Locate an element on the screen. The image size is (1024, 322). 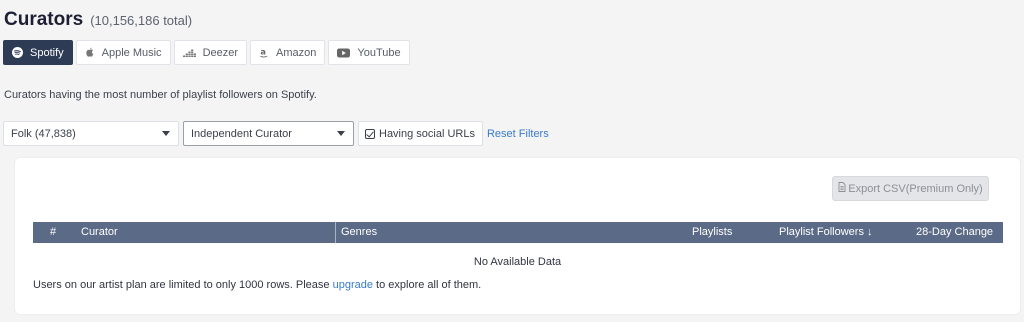
checkbox-checked-icon is located at coordinates (370, 133).